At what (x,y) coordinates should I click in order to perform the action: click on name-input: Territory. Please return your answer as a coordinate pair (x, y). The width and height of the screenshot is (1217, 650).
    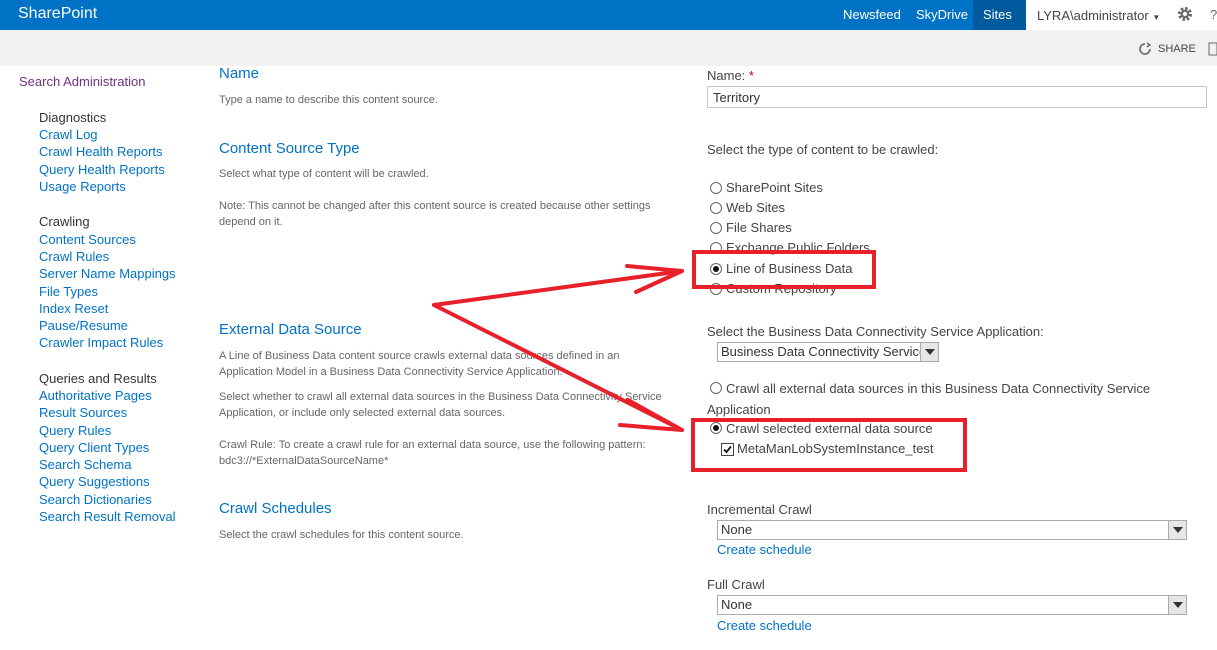
    Looking at the image, I should click on (957, 97).